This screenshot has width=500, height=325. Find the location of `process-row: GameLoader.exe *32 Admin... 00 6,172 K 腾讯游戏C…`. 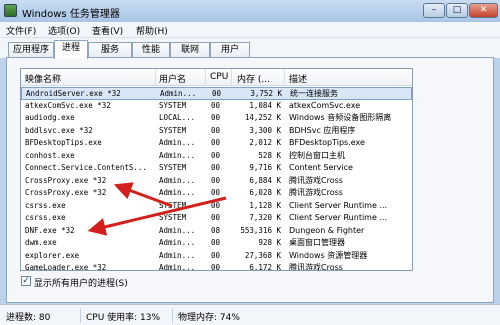

process-row: GameLoader.exe *32 Admin... 00 6,172 K 腾讯游戏C… is located at coordinates (216, 266).